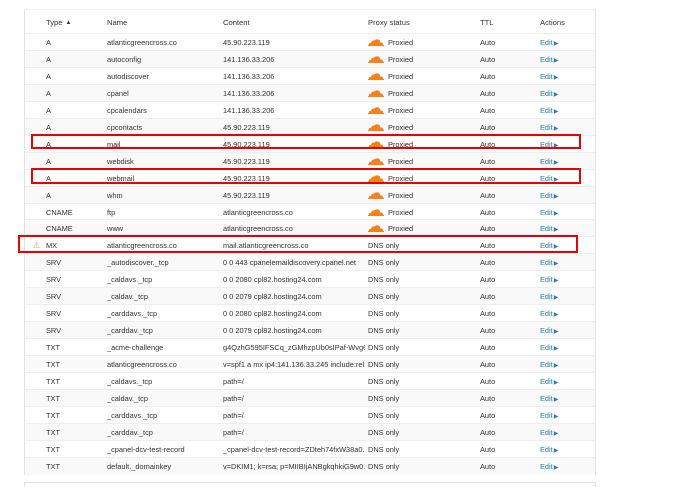 Image resolution: width=690 pixels, height=487 pixels. Describe the element at coordinates (249, 59) in the screenshot. I see `record-content: 141.136.33.206` at that location.